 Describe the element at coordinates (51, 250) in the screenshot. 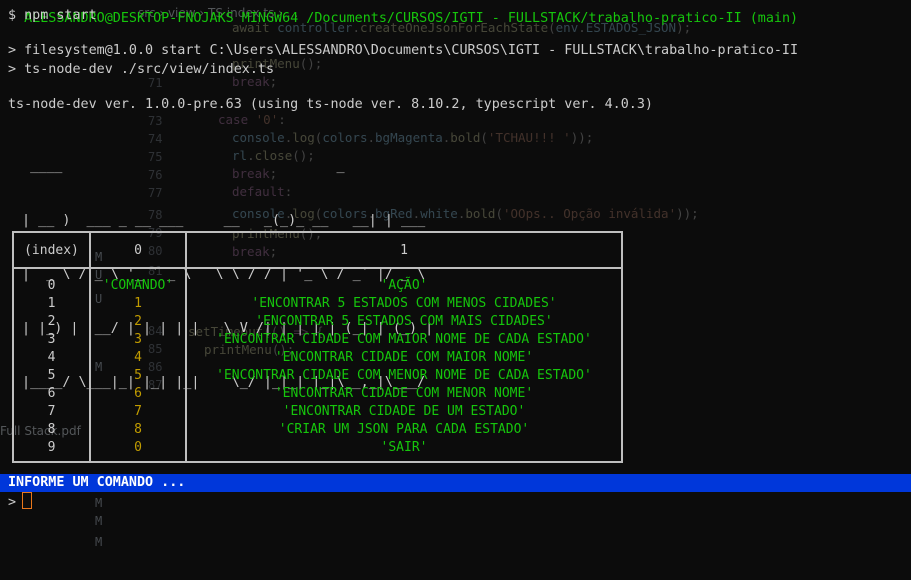

I see `header-index: (index)` at that location.